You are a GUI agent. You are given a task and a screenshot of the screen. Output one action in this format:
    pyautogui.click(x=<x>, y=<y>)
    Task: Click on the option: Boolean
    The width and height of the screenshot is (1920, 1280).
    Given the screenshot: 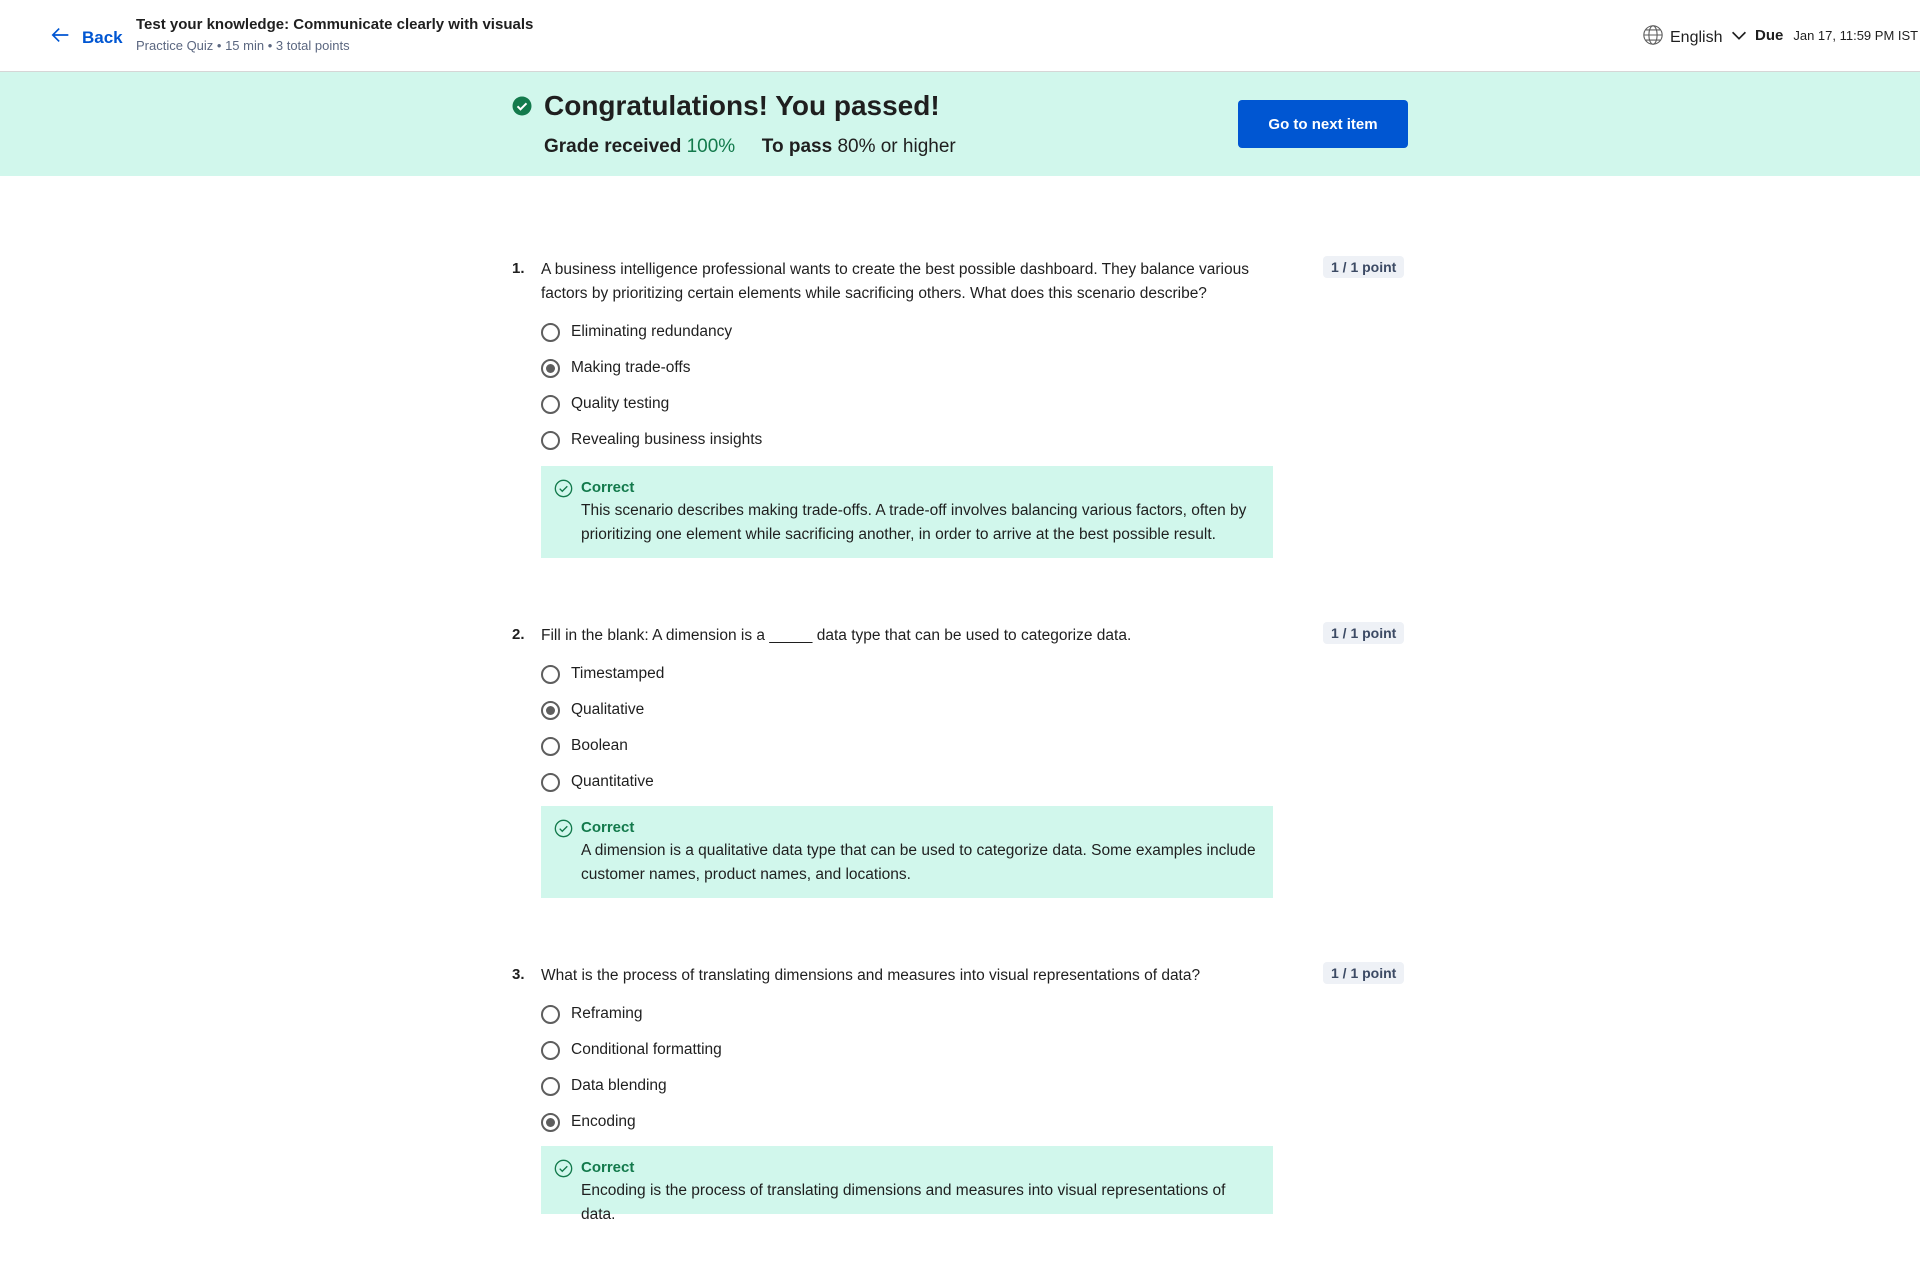 What is the action you would take?
    pyautogui.click(x=602, y=746)
    